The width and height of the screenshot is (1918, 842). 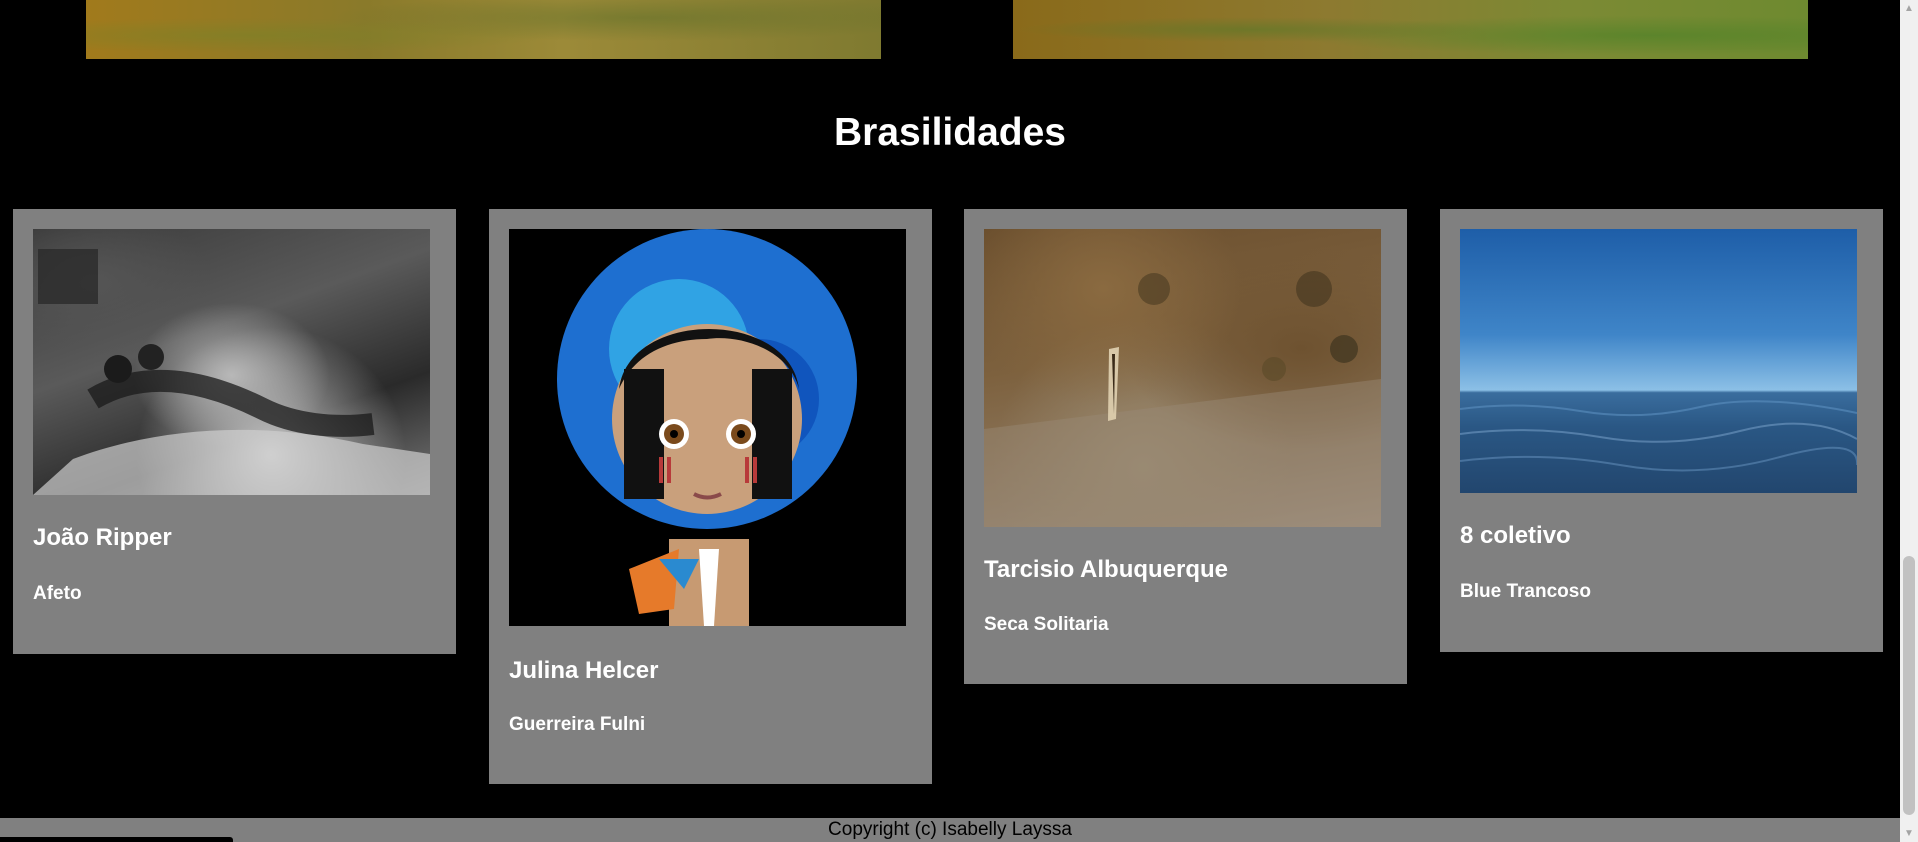 What do you see at coordinates (1106, 569) in the screenshot?
I see `artist-name: Tarcisio Albuquerque` at bounding box center [1106, 569].